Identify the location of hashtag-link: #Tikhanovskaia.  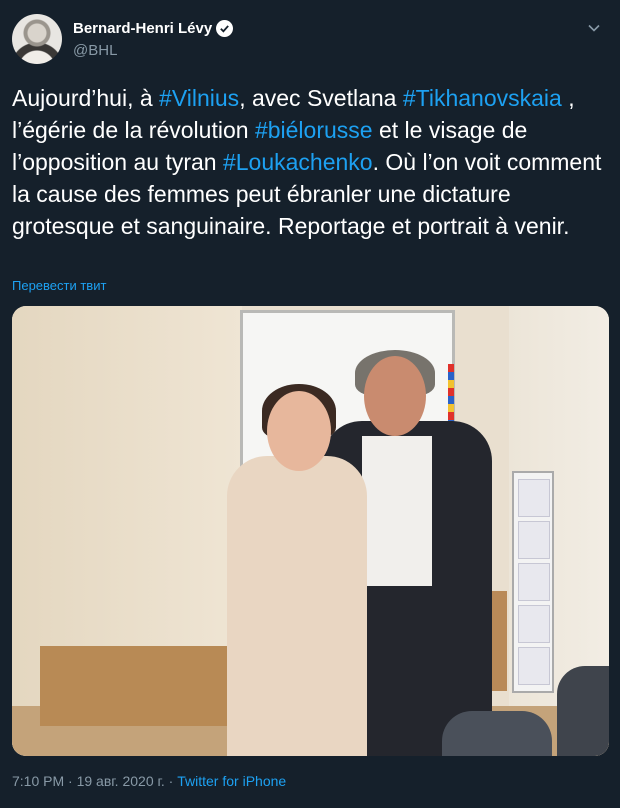
(482, 98).